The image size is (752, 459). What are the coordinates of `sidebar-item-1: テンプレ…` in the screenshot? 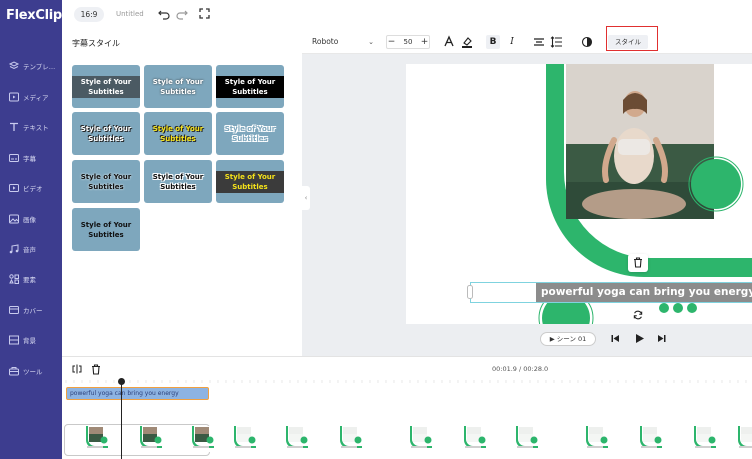 It's located at (31, 66).